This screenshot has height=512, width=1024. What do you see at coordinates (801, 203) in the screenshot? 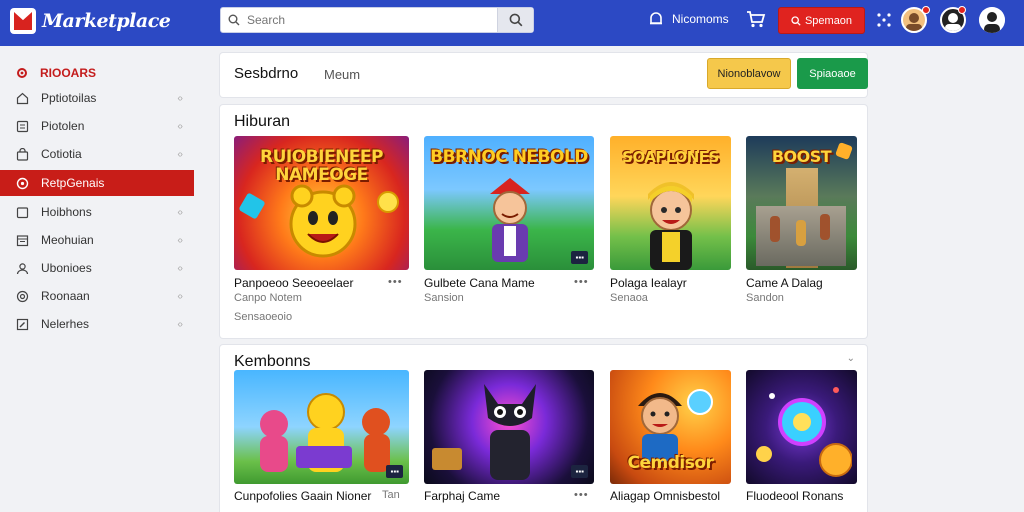
I see `game-thumbnail: BOOST` at bounding box center [801, 203].